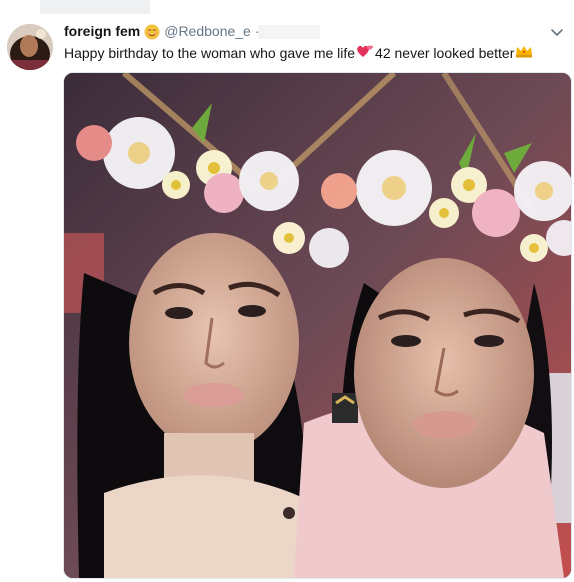 This screenshot has width=574, height=582. Describe the element at coordinates (524, 53) in the screenshot. I see `crown-icon` at that location.